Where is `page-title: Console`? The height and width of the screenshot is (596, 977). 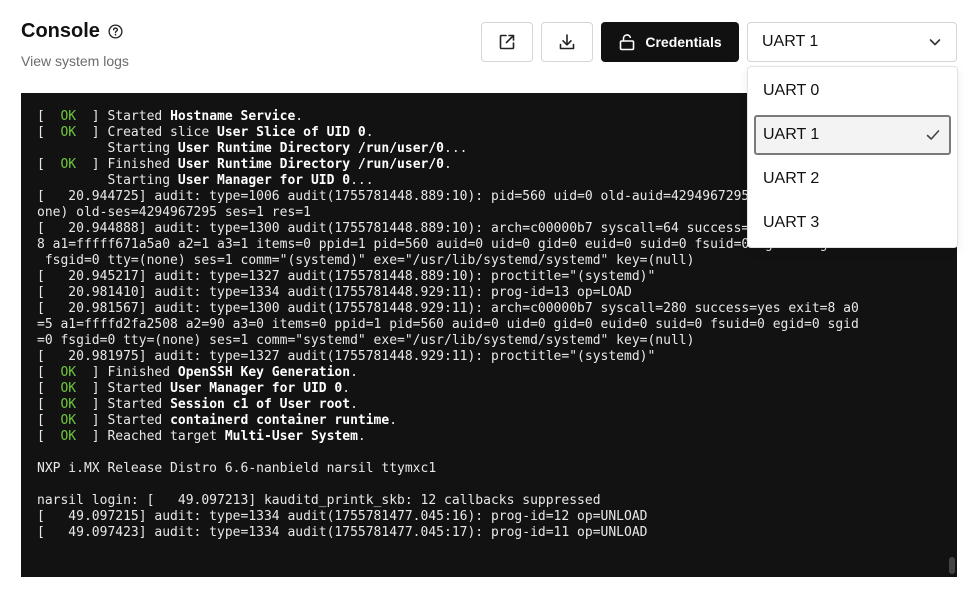
page-title: Console is located at coordinates (60, 30).